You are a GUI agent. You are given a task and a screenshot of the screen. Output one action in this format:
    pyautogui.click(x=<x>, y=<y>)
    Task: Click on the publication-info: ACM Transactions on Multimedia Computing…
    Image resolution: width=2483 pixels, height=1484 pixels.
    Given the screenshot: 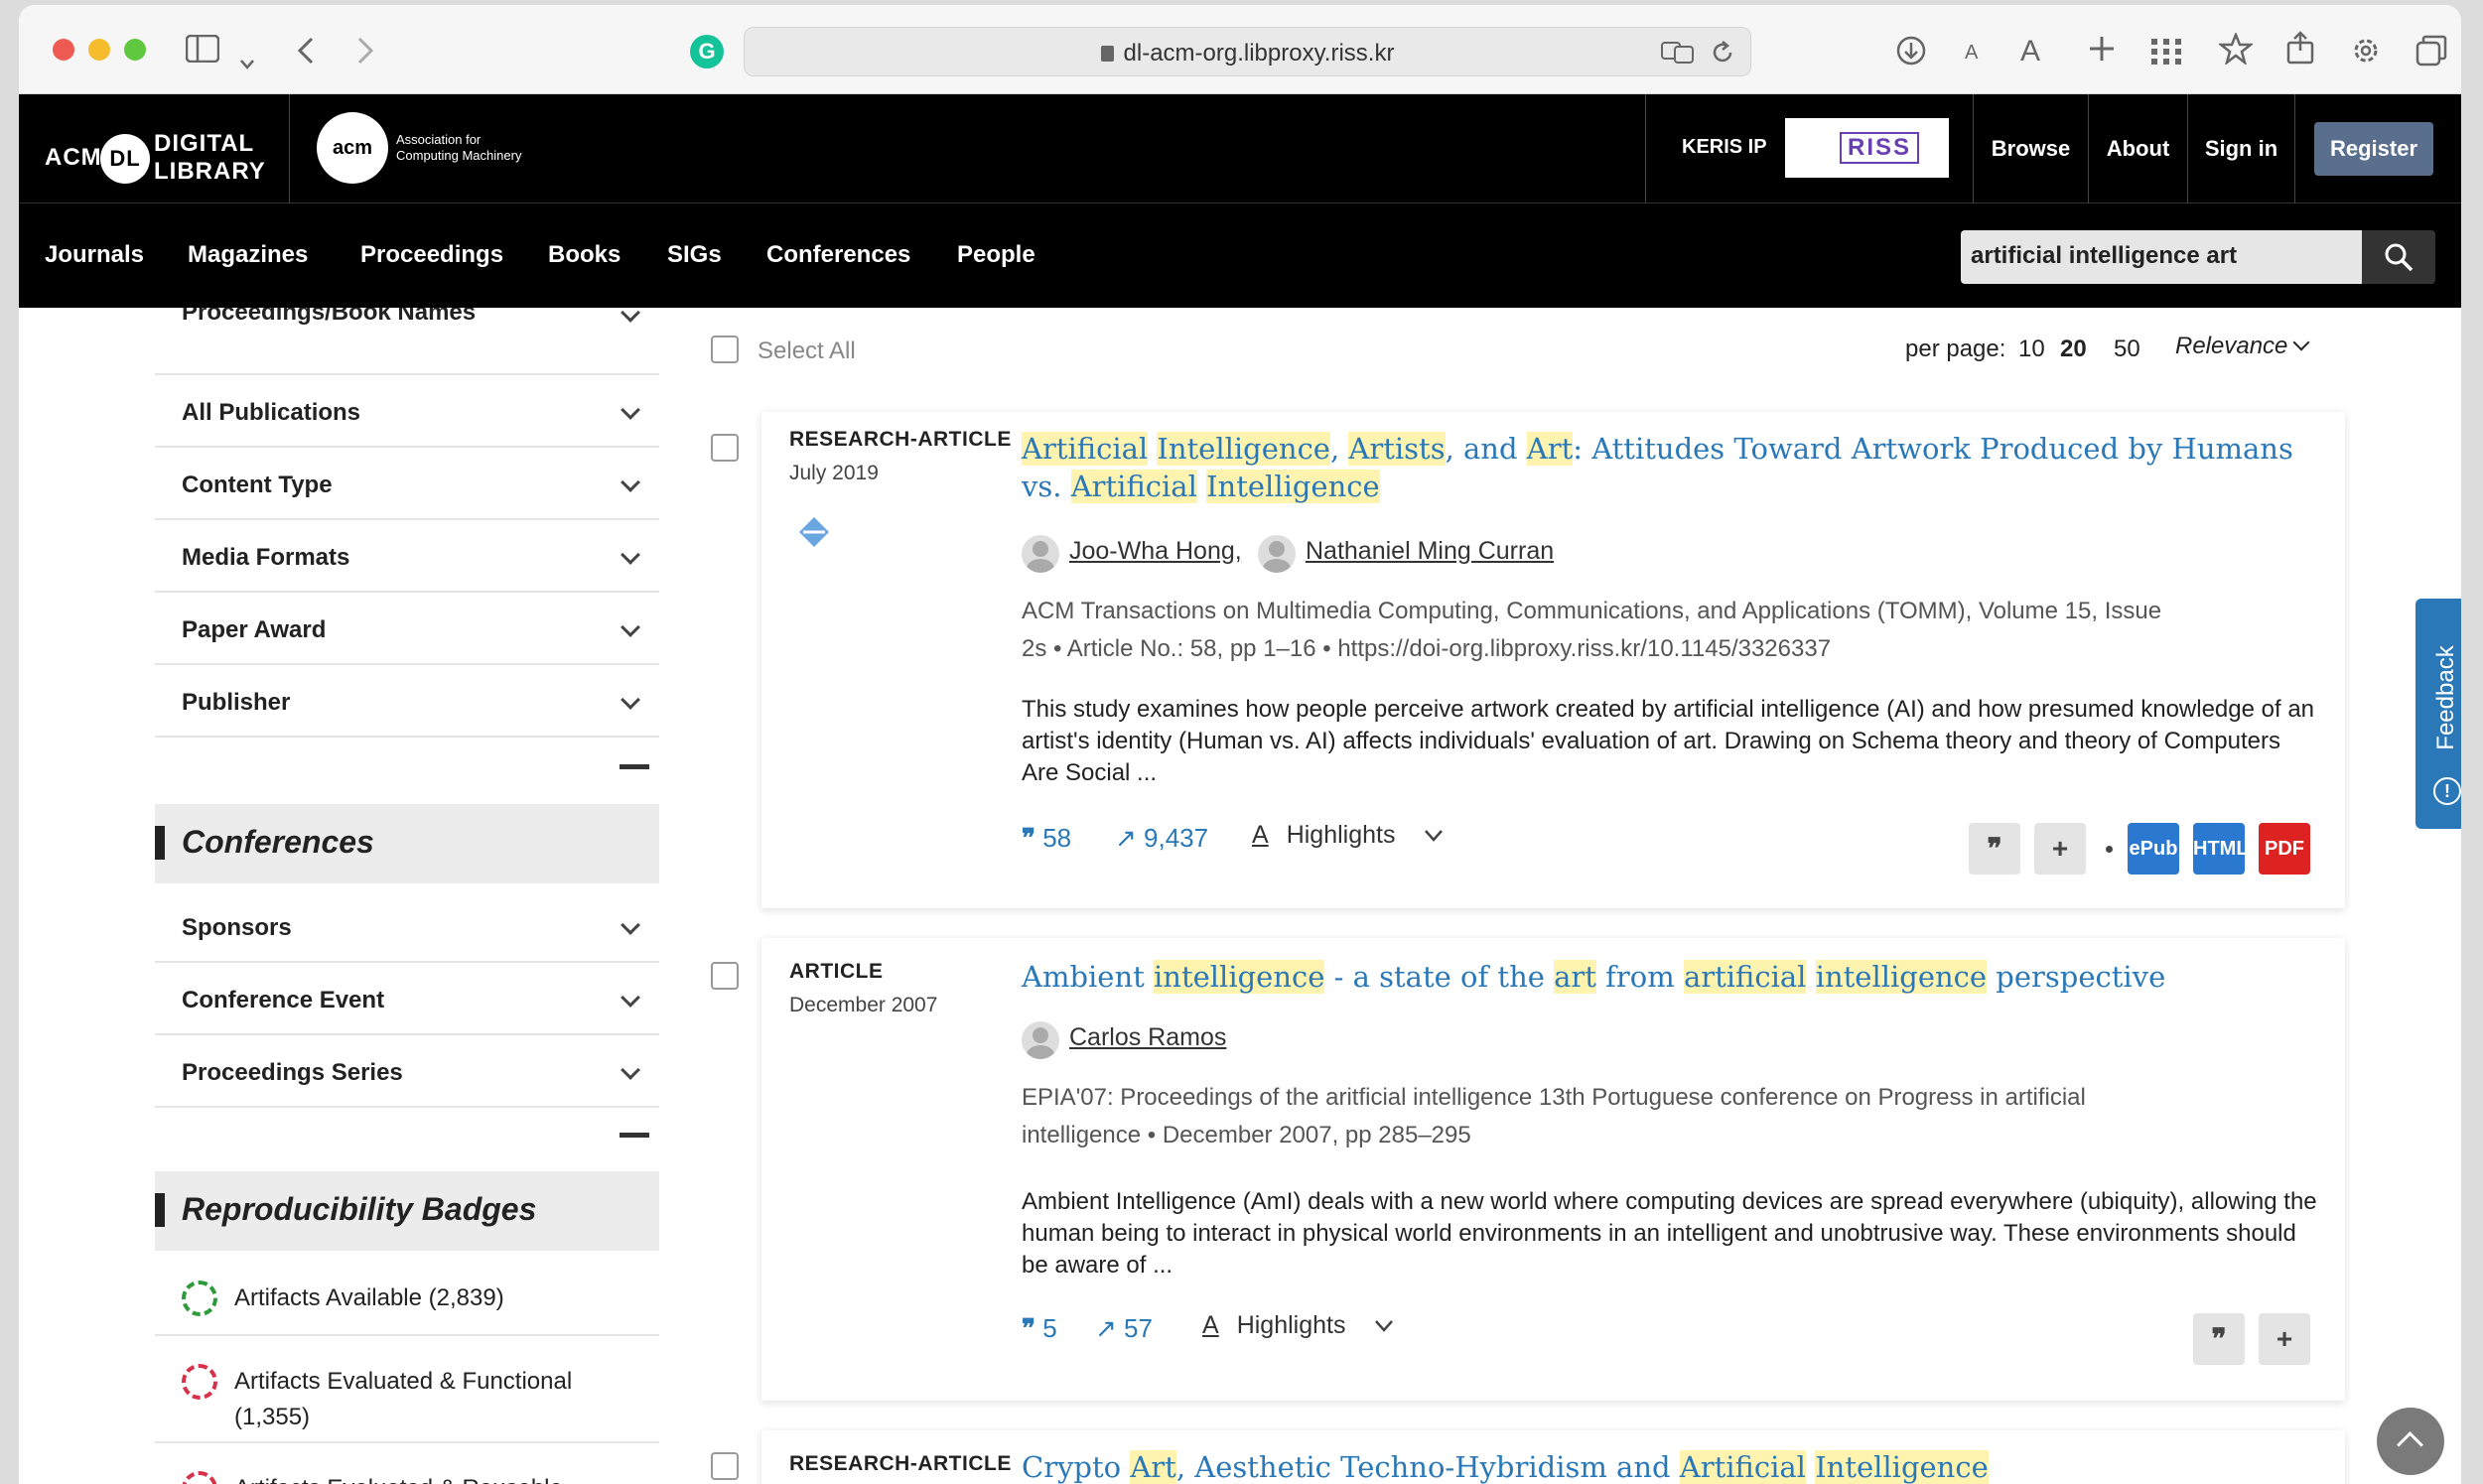 What is the action you would take?
    pyautogui.click(x=1592, y=630)
    